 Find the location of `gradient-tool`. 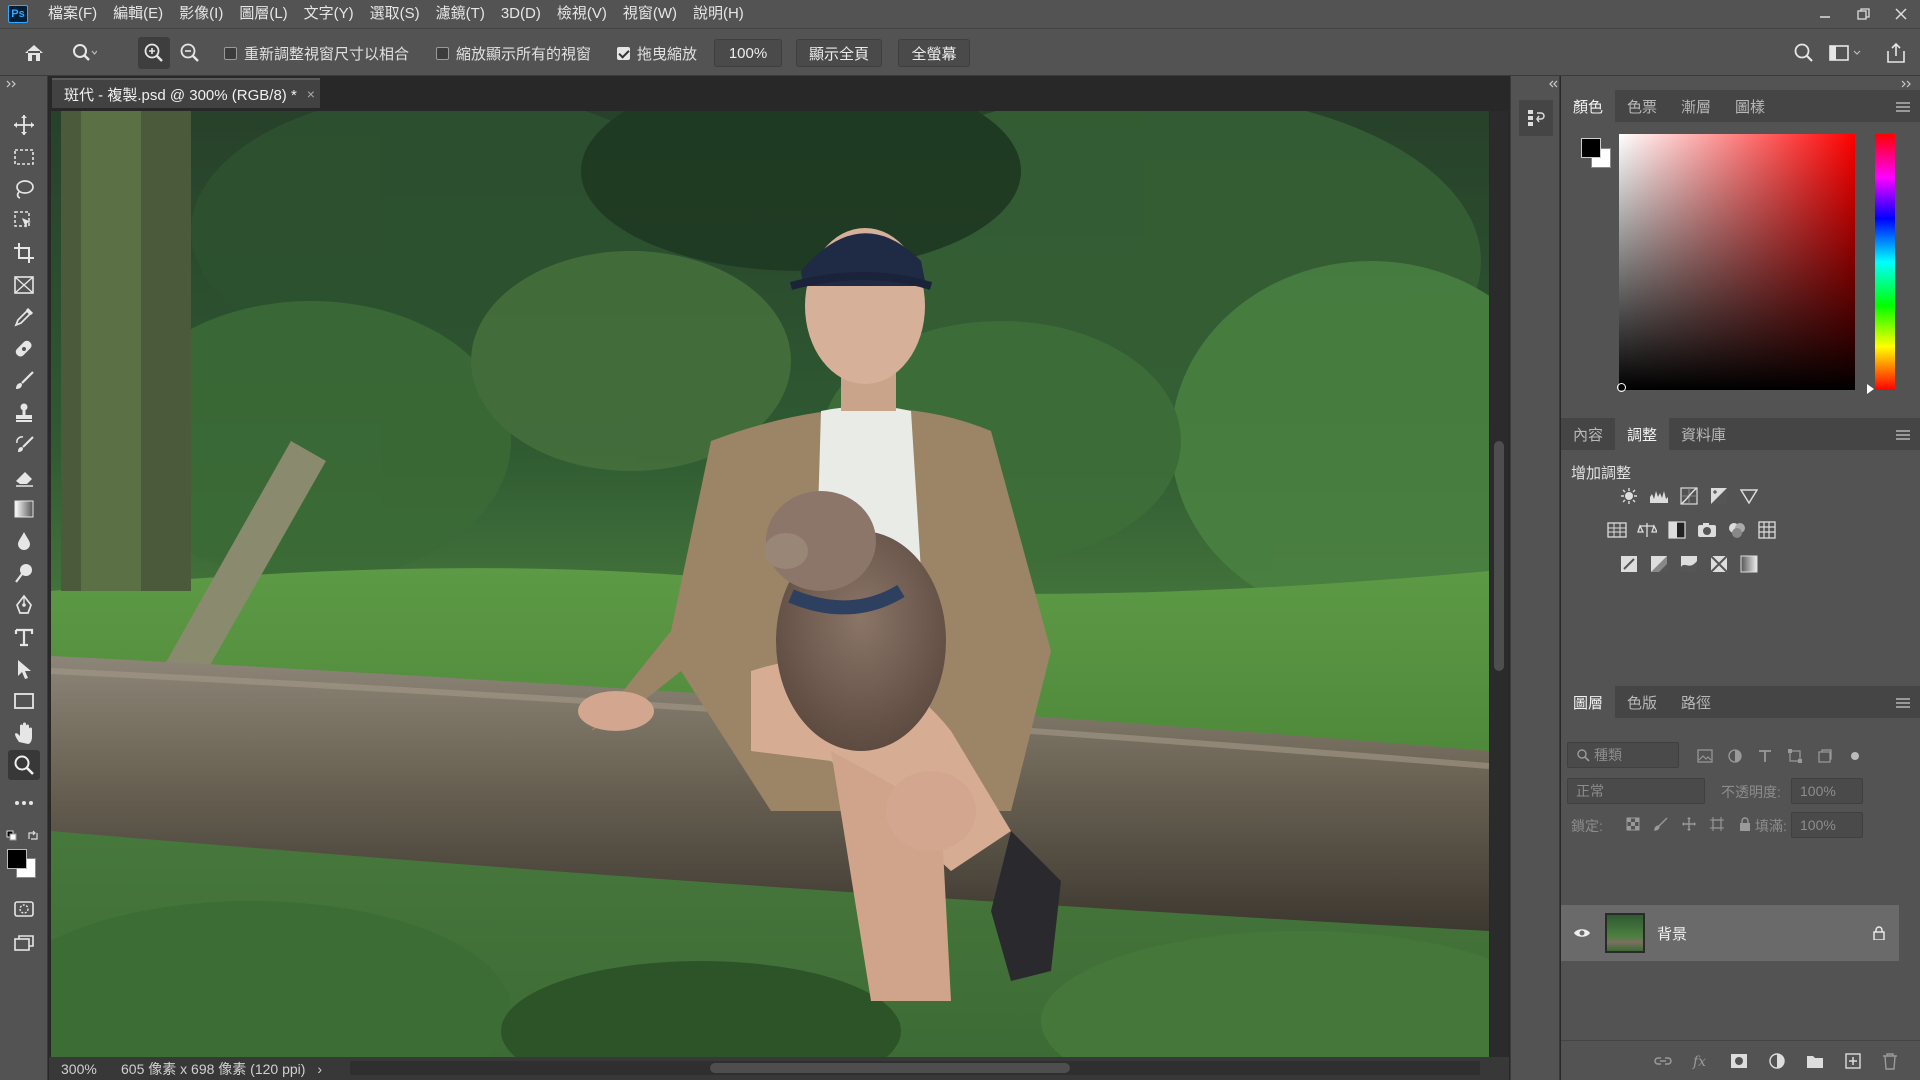

gradient-tool is located at coordinates (24, 509).